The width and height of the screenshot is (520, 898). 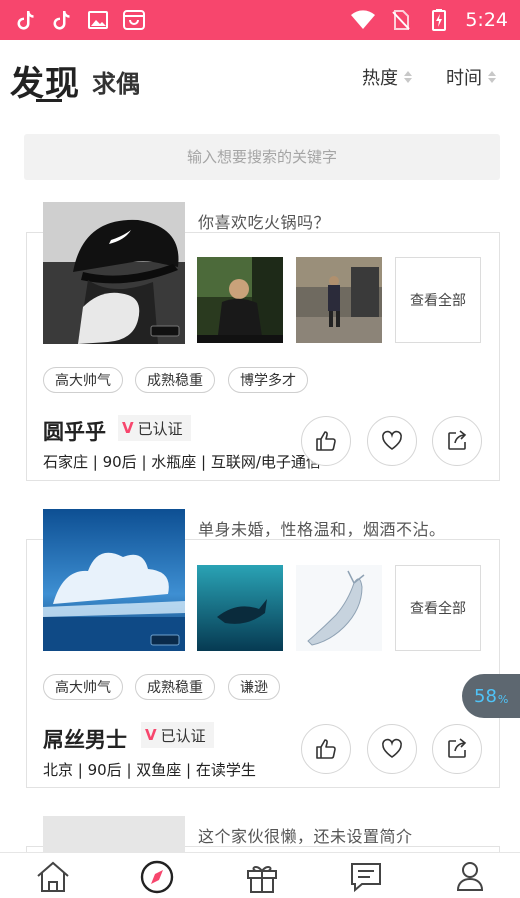 I want to click on profile-name: 圆乎乎, so click(x=74, y=431).